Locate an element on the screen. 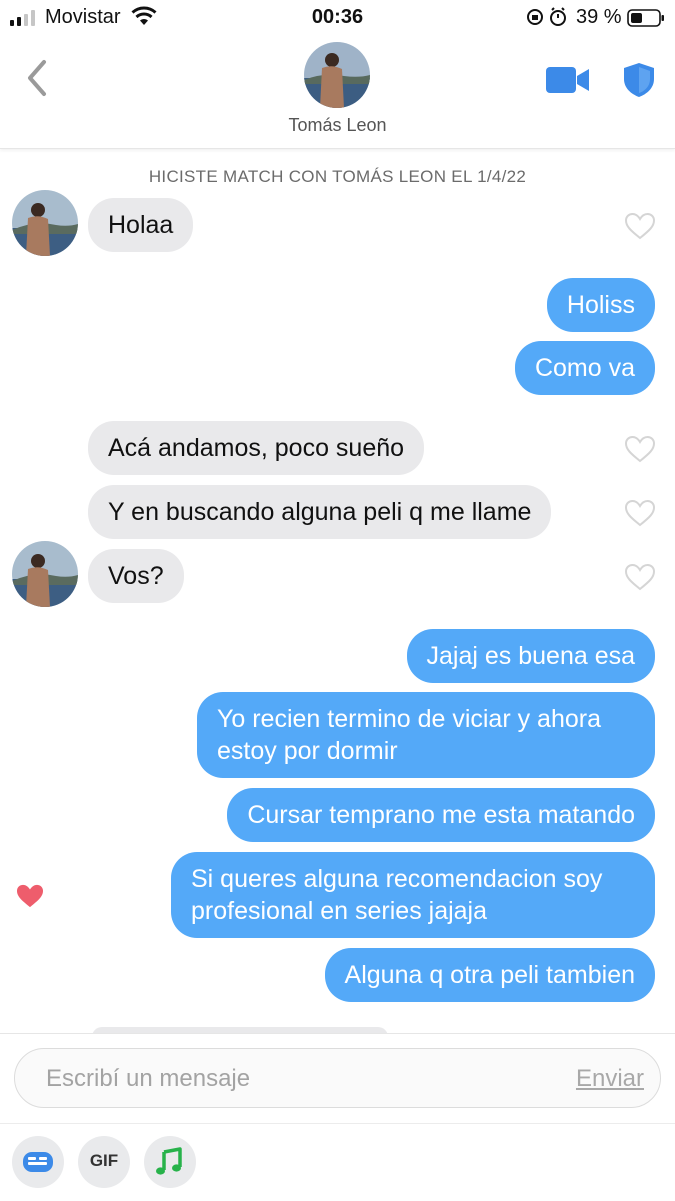 This screenshot has height=1201, width=675. card-icon is located at coordinates (38, 1162).